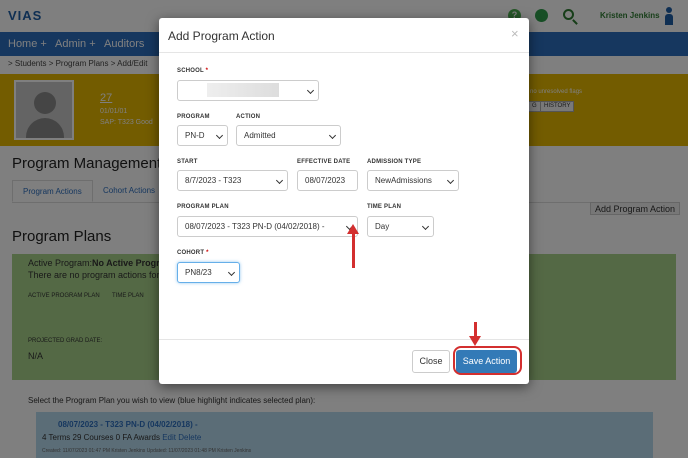  Describe the element at coordinates (353, 229) in the screenshot. I see `arrow-up-icon` at that location.